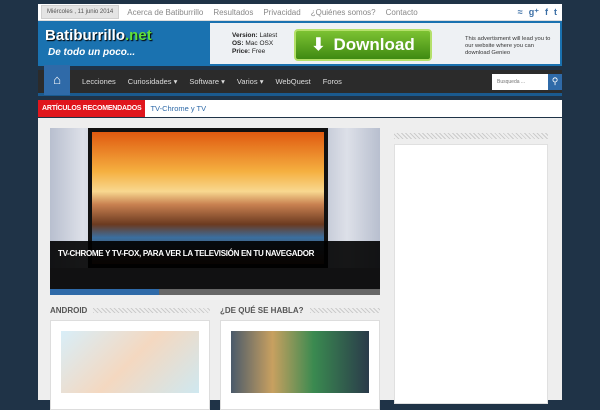  I want to click on home-icon: ⌂, so click(57, 79).